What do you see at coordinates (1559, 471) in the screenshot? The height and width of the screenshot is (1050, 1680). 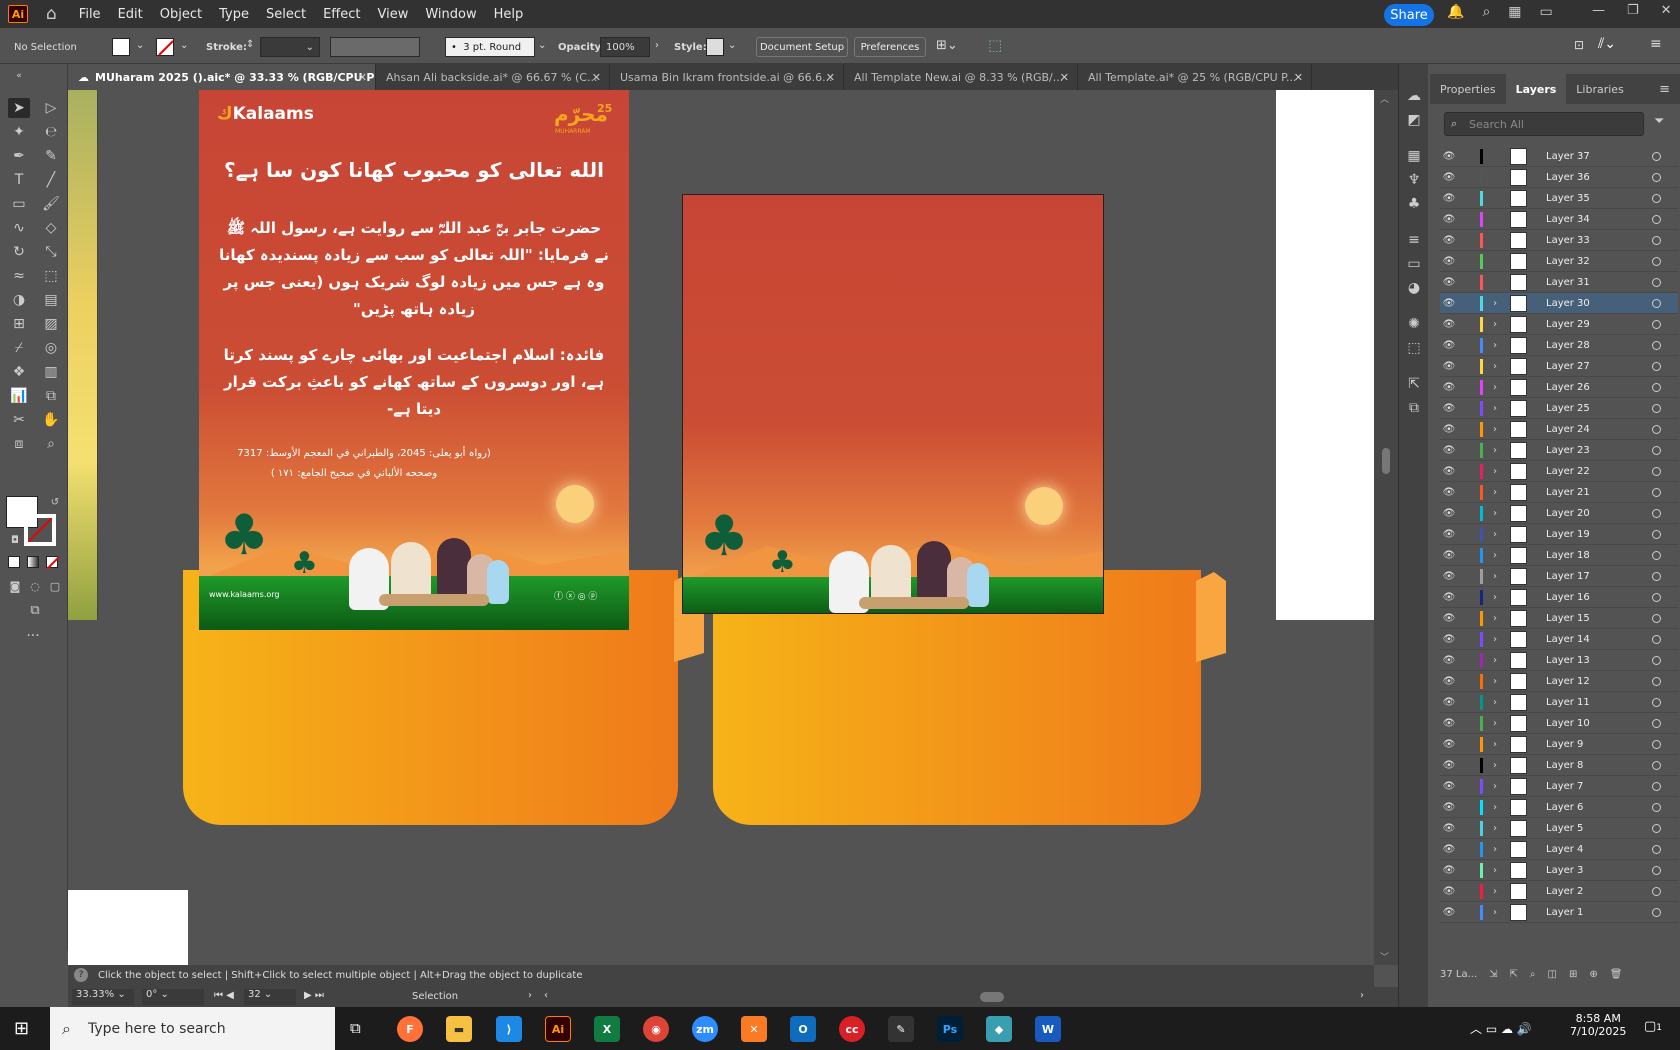 I see `layer-row: 👁 › Layer 22` at bounding box center [1559, 471].